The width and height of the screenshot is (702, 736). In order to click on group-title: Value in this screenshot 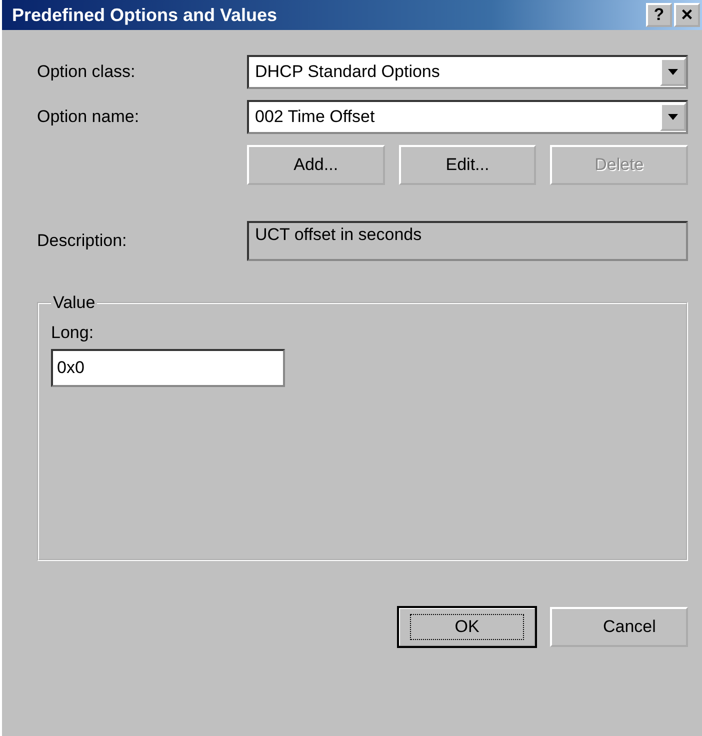, I will do `click(74, 303)`.